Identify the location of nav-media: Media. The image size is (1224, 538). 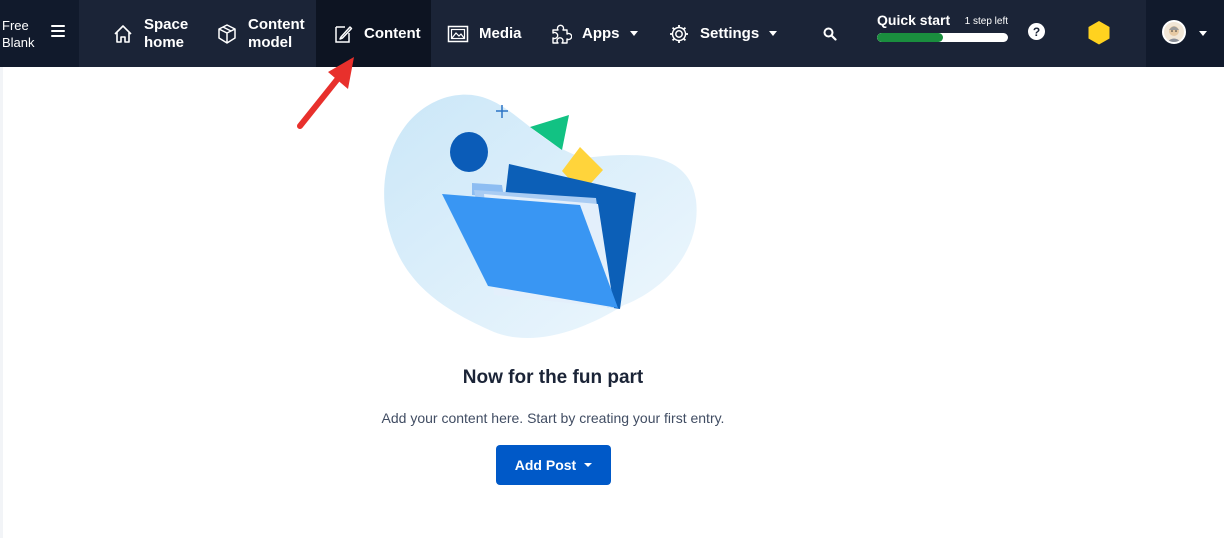
(484, 33).